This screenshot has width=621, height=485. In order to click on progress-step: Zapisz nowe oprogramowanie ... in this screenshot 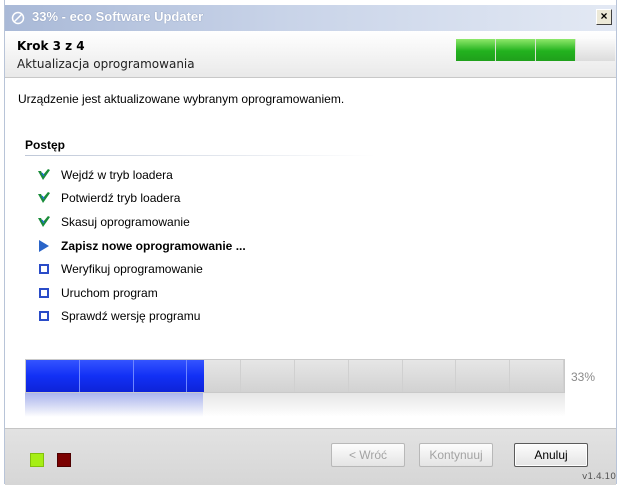, I will do `click(140, 246)`.